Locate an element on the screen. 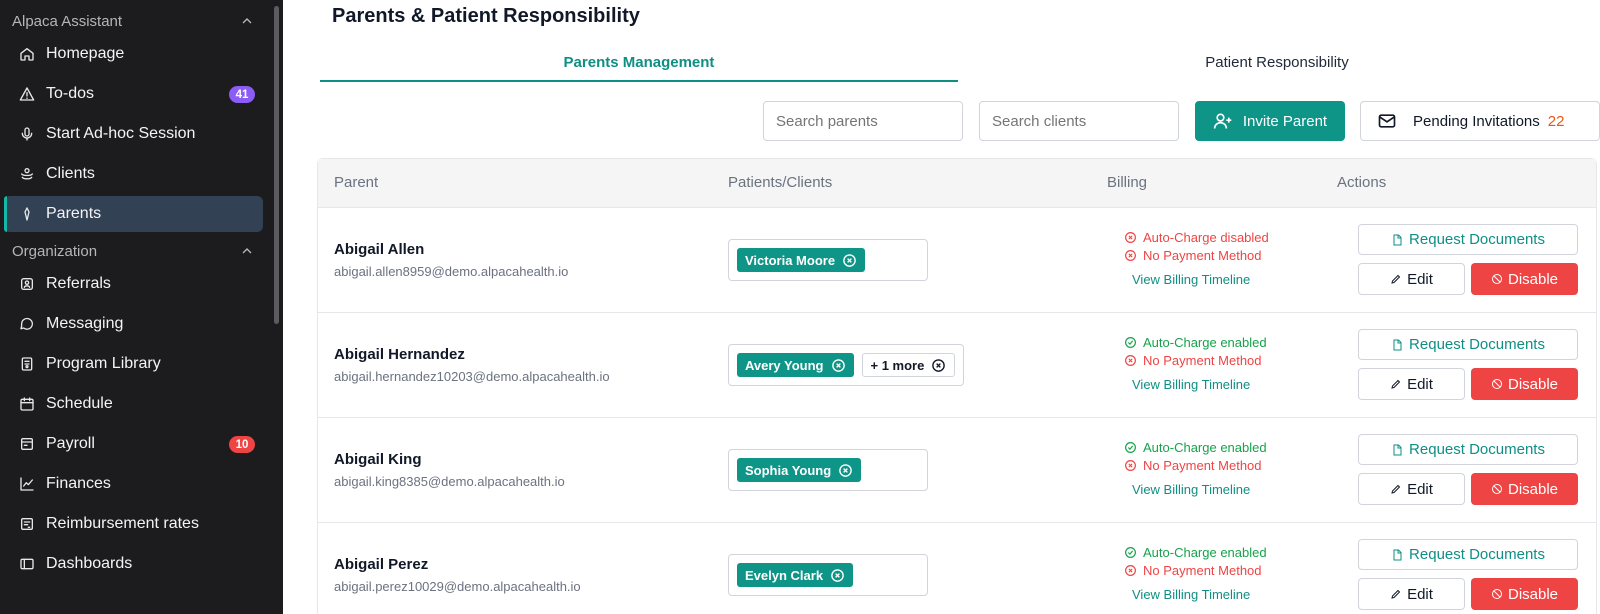  autocharge-label: Auto-Charge enabled is located at coordinates (1205, 342).